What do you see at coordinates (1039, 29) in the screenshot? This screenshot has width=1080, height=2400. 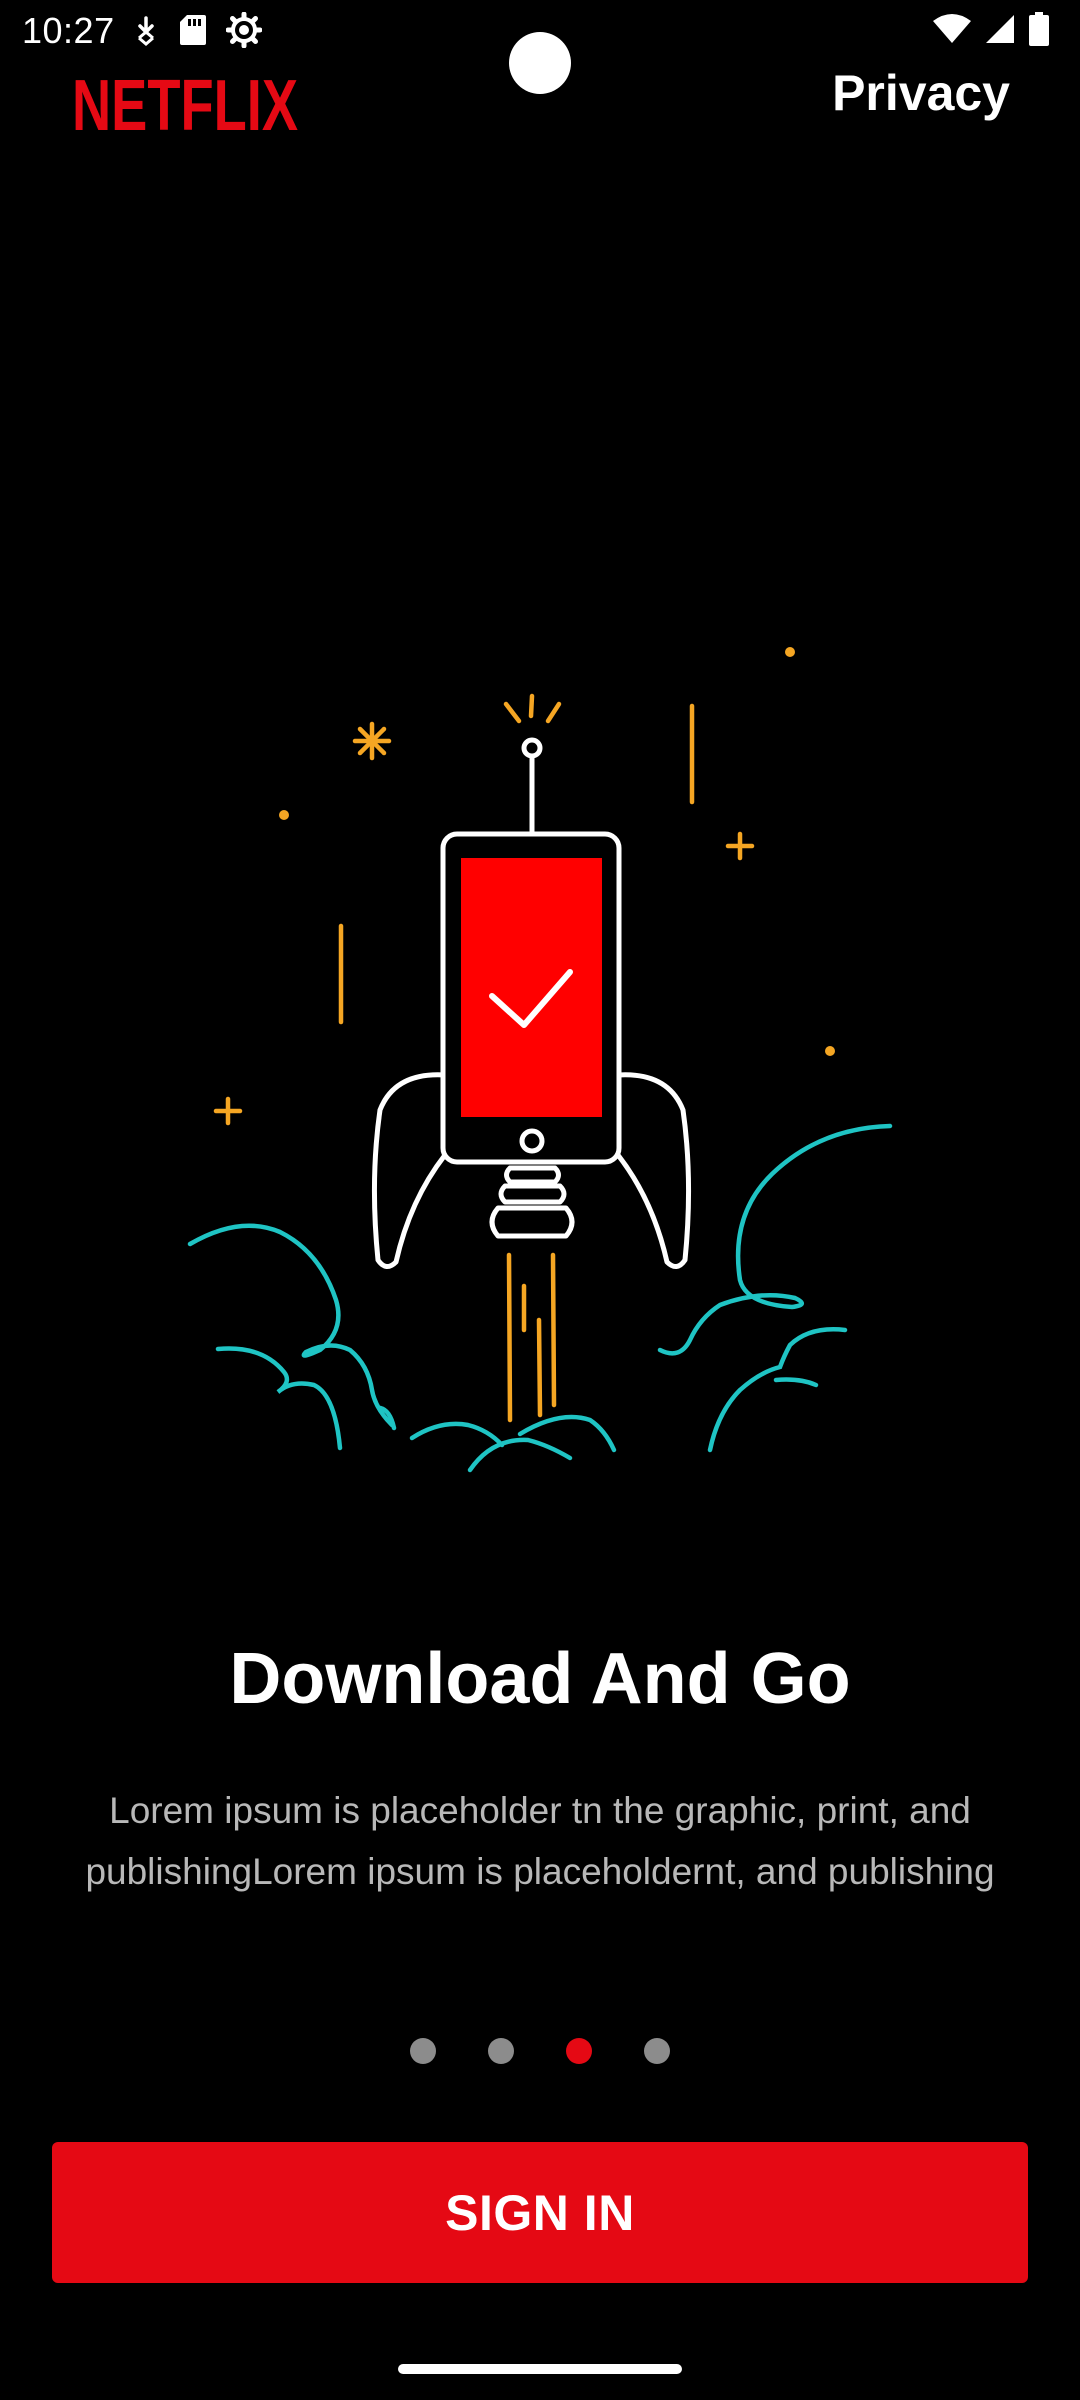 I see `battery-icon` at bounding box center [1039, 29].